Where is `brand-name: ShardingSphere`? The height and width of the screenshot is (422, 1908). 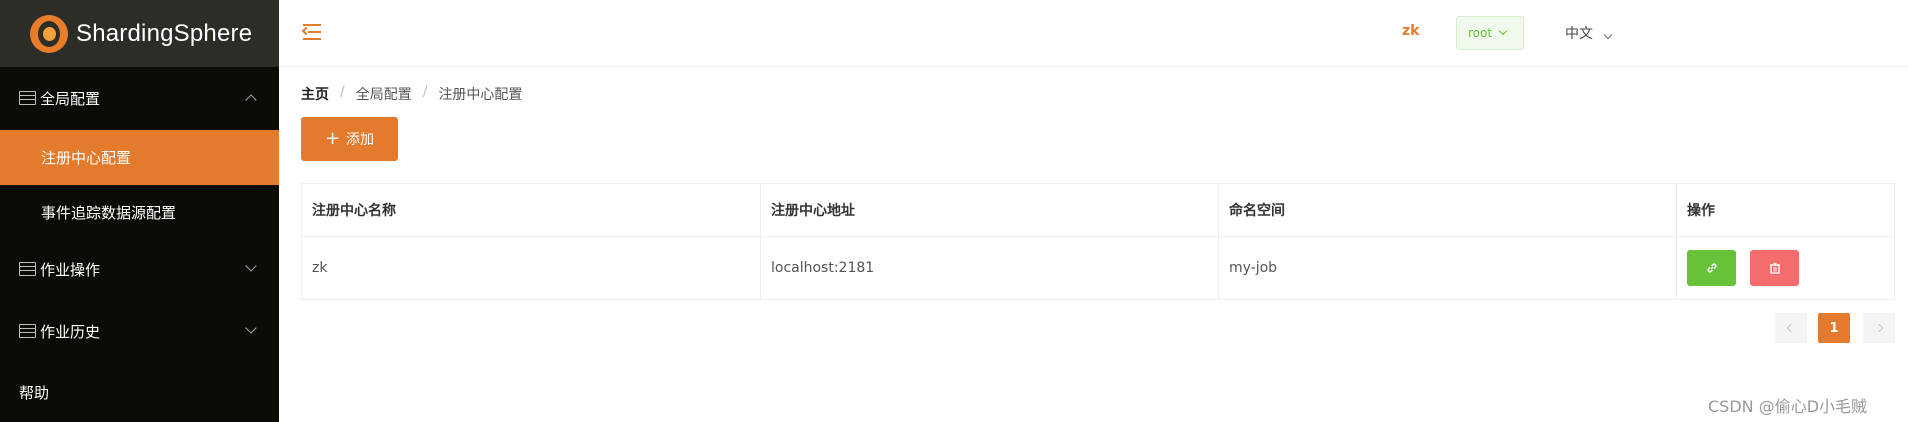 brand-name: ShardingSphere is located at coordinates (164, 33).